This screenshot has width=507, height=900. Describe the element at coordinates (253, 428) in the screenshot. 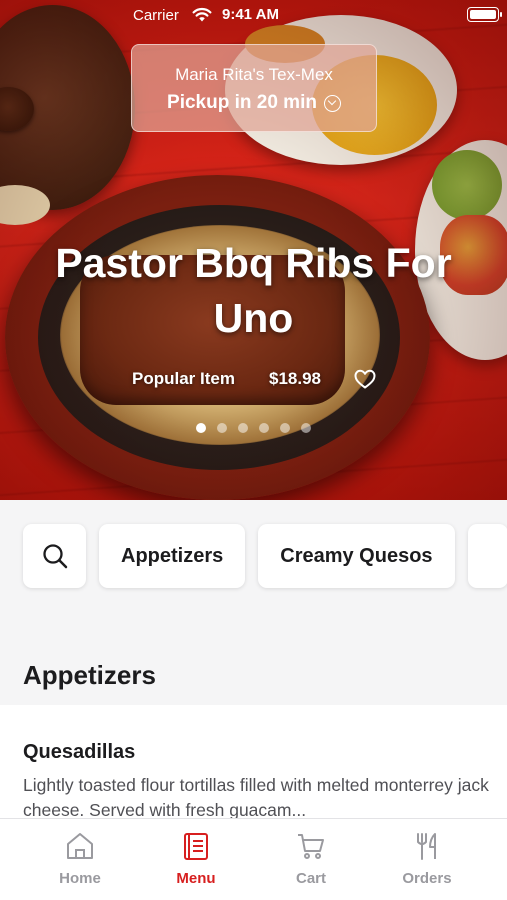

I see `carousel-dots` at that location.